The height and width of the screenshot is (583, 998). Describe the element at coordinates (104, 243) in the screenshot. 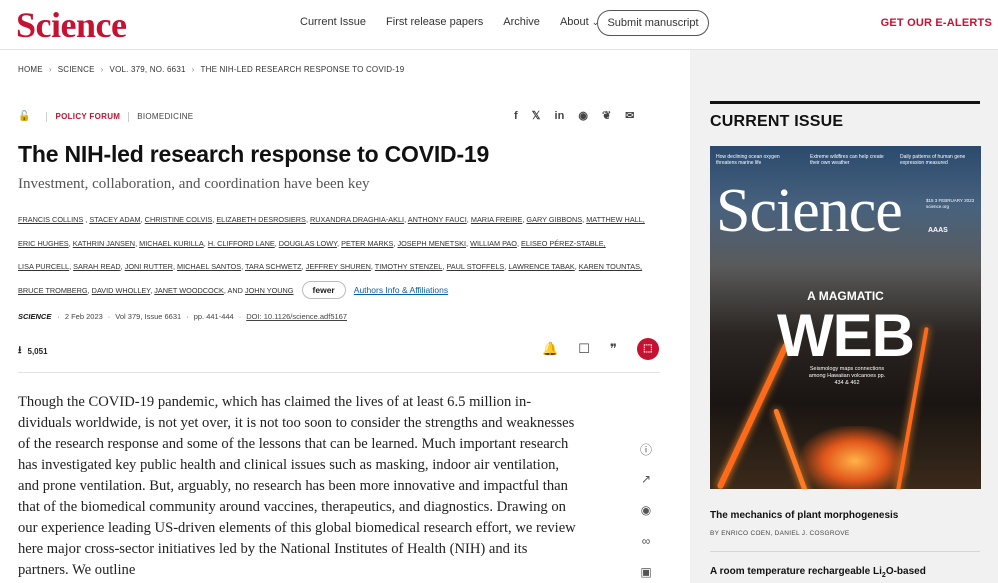

I see `author-link: KATHRIN JANSEN` at that location.